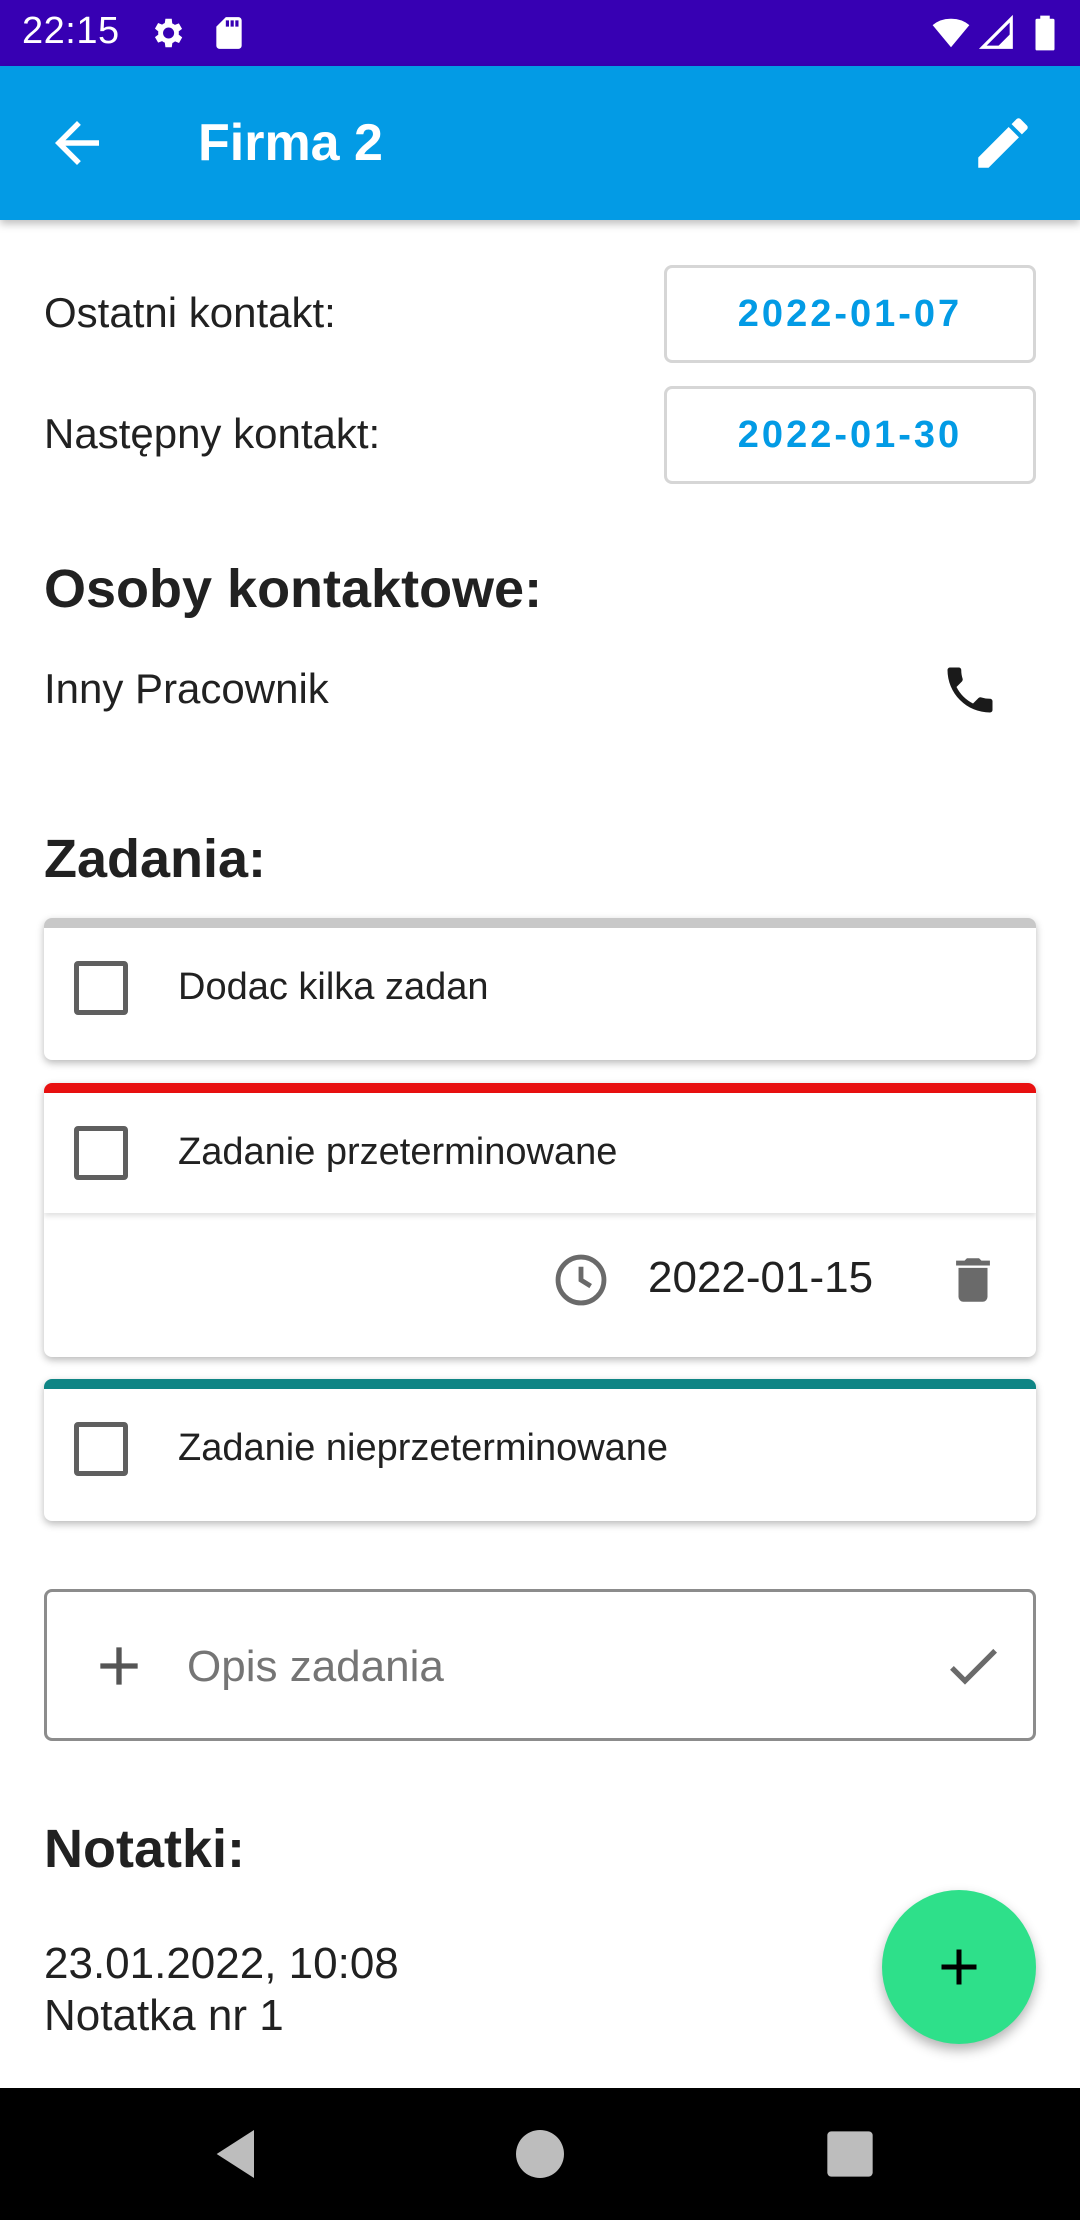  What do you see at coordinates (221, 1990) in the screenshot?
I see `note-item: 23.01.2022, 10:08 Notatka nr 1` at bounding box center [221, 1990].